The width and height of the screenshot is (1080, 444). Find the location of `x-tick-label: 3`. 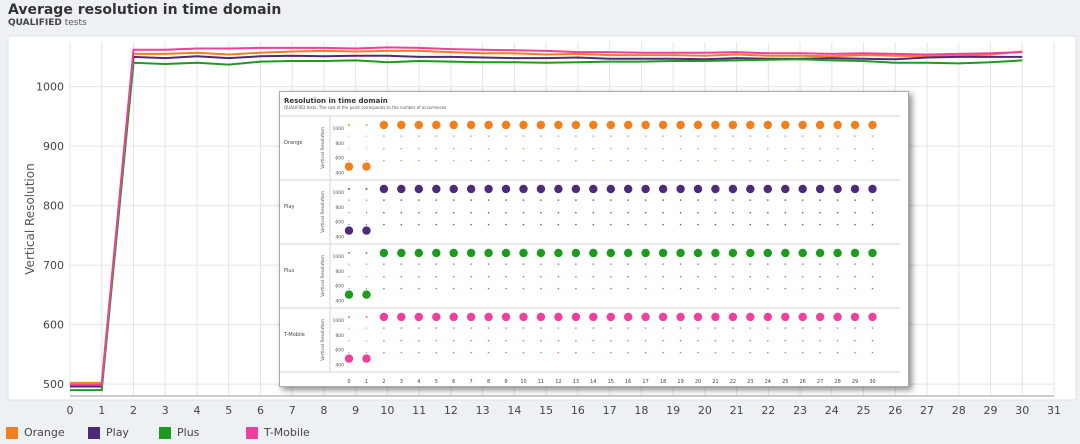

x-tick-label: 3 is located at coordinates (165, 410).